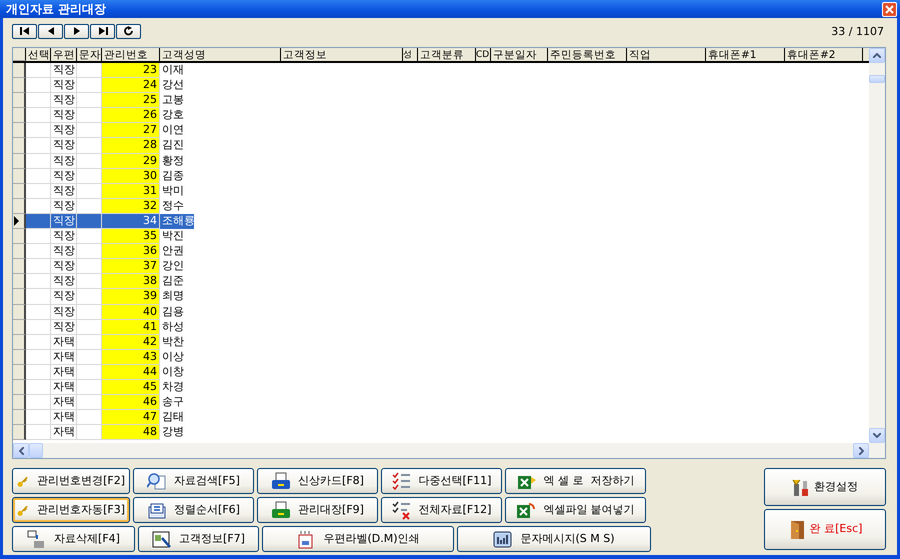 The height and width of the screenshot is (559, 900). Describe the element at coordinates (131, 161) in the screenshot. I see `table-cell: 29` at that location.